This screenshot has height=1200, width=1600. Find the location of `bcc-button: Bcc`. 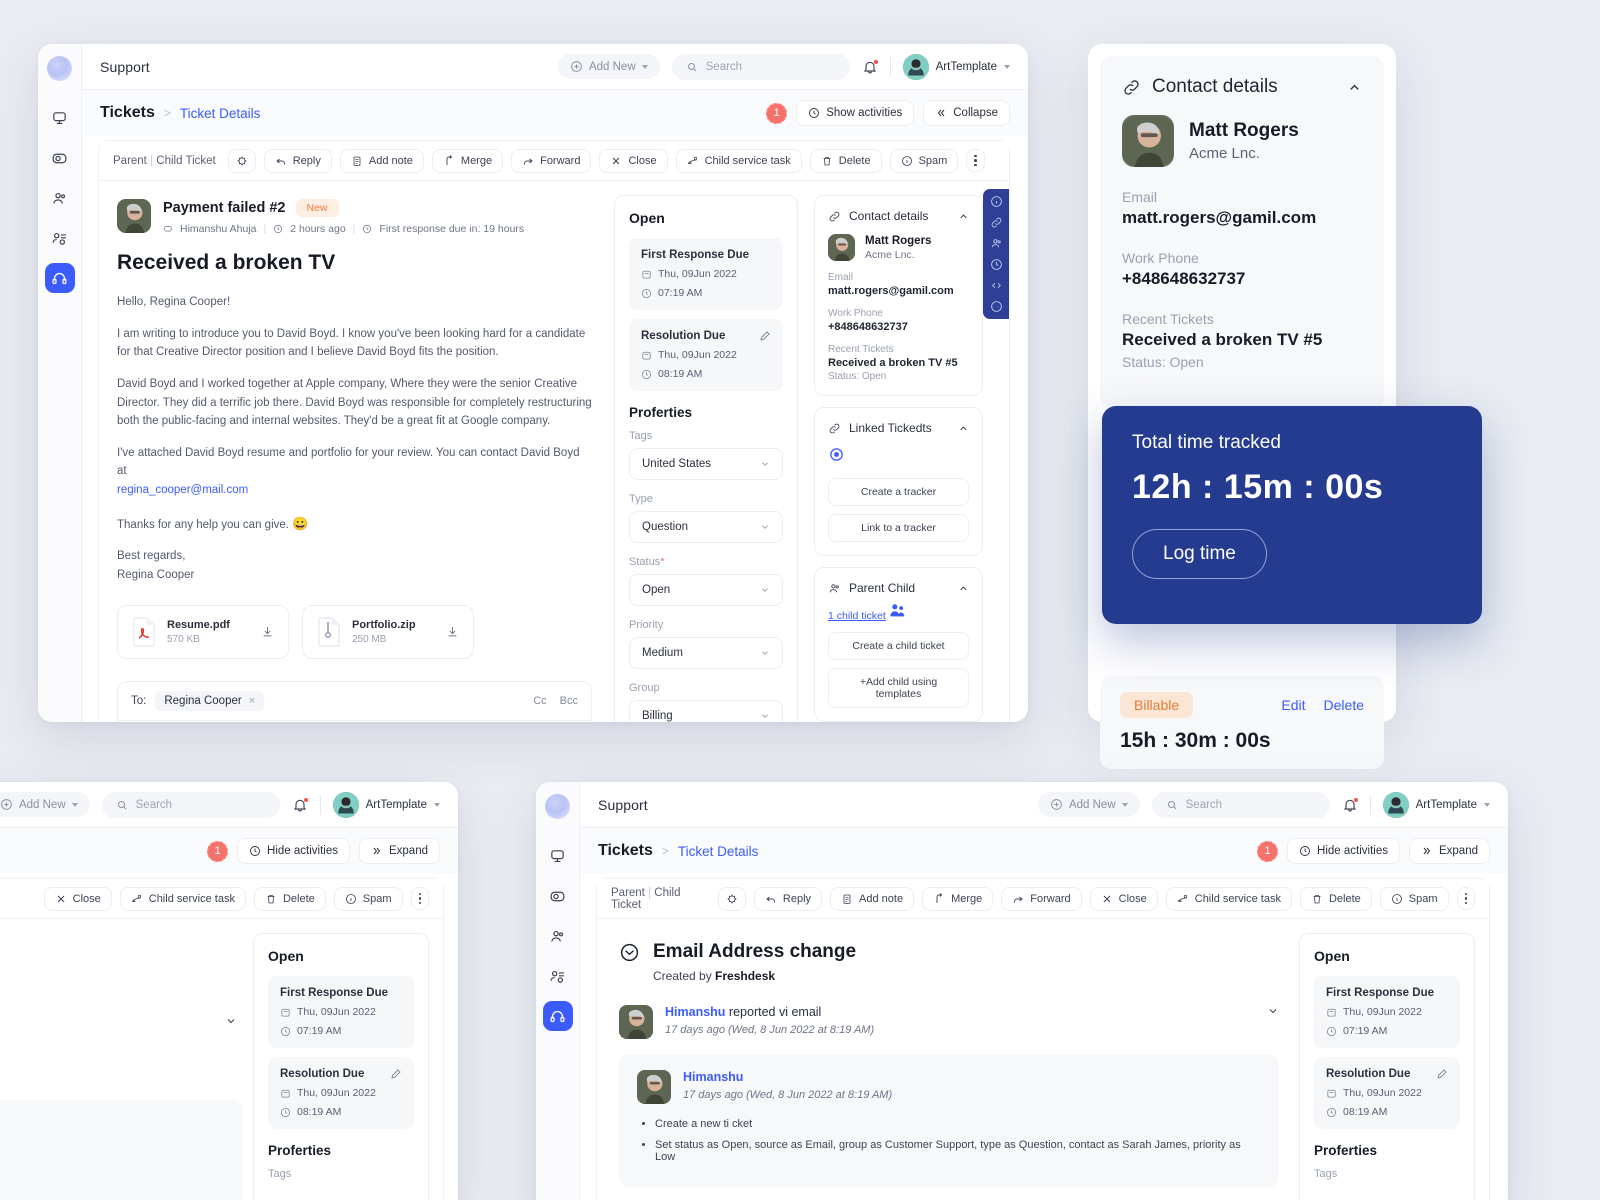

bcc-button: Bcc is located at coordinates (569, 701).